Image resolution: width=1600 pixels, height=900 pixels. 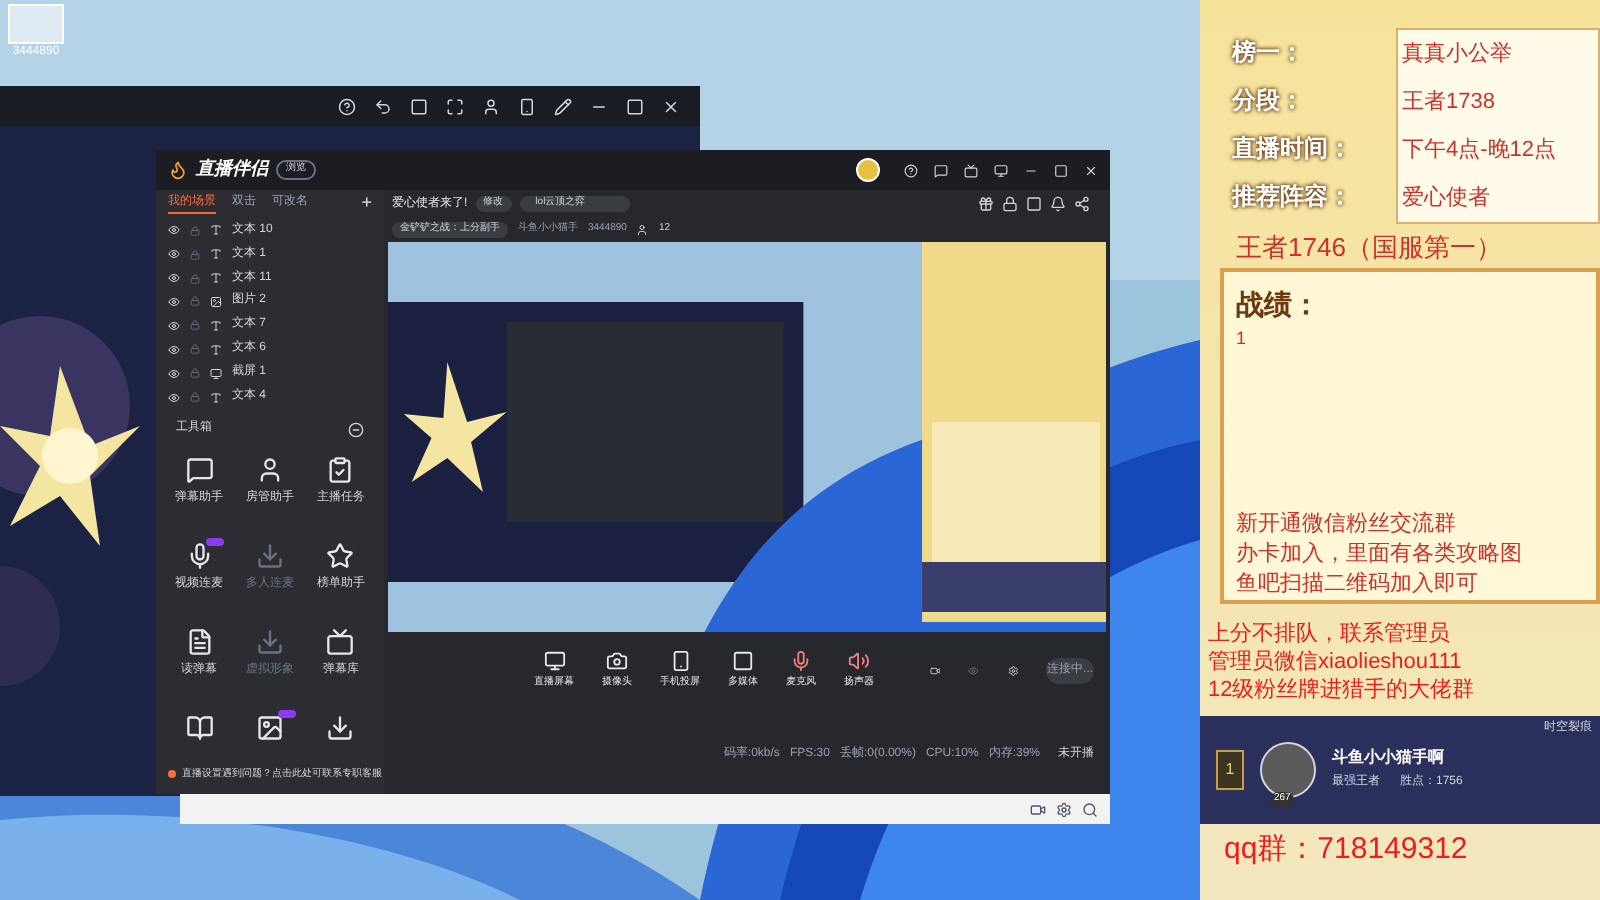 I want to click on rank-text: 王者1746（国服第一）, so click(x=1370, y=248).